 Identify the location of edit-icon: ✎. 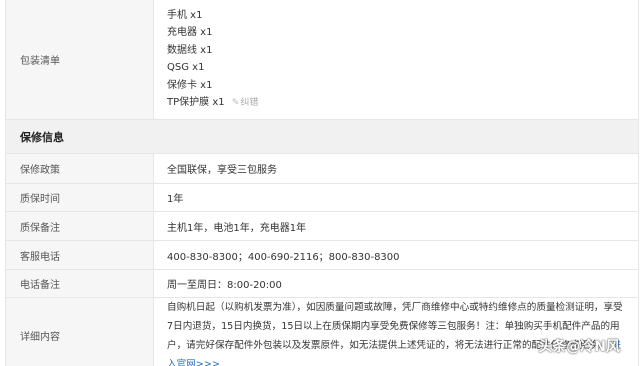
(235, 103).